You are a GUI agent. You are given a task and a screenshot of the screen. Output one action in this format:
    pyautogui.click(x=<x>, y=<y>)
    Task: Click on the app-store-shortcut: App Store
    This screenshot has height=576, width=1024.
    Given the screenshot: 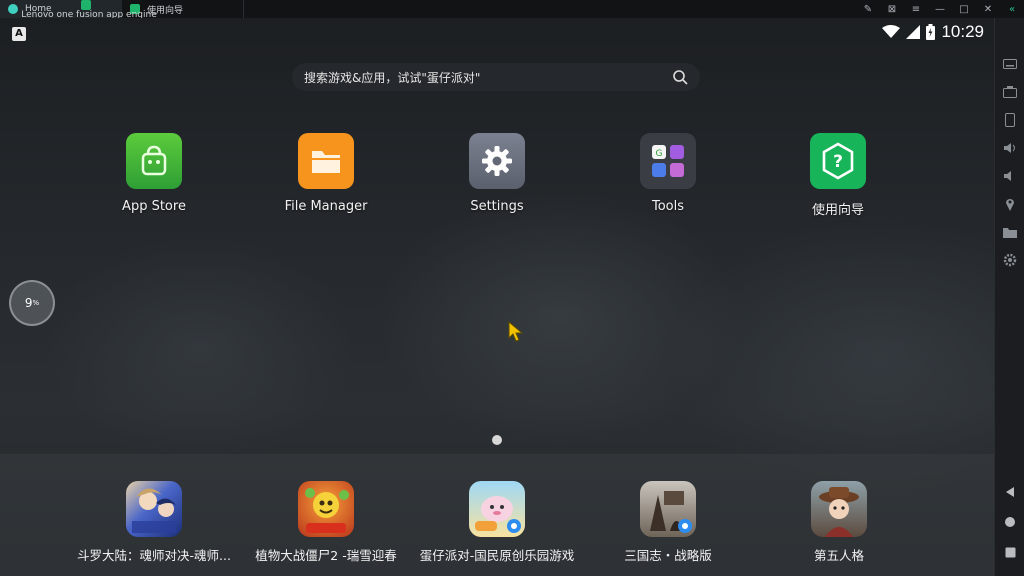 What is the action you would take?
    pyautogui.click(x=154, y=173)
    